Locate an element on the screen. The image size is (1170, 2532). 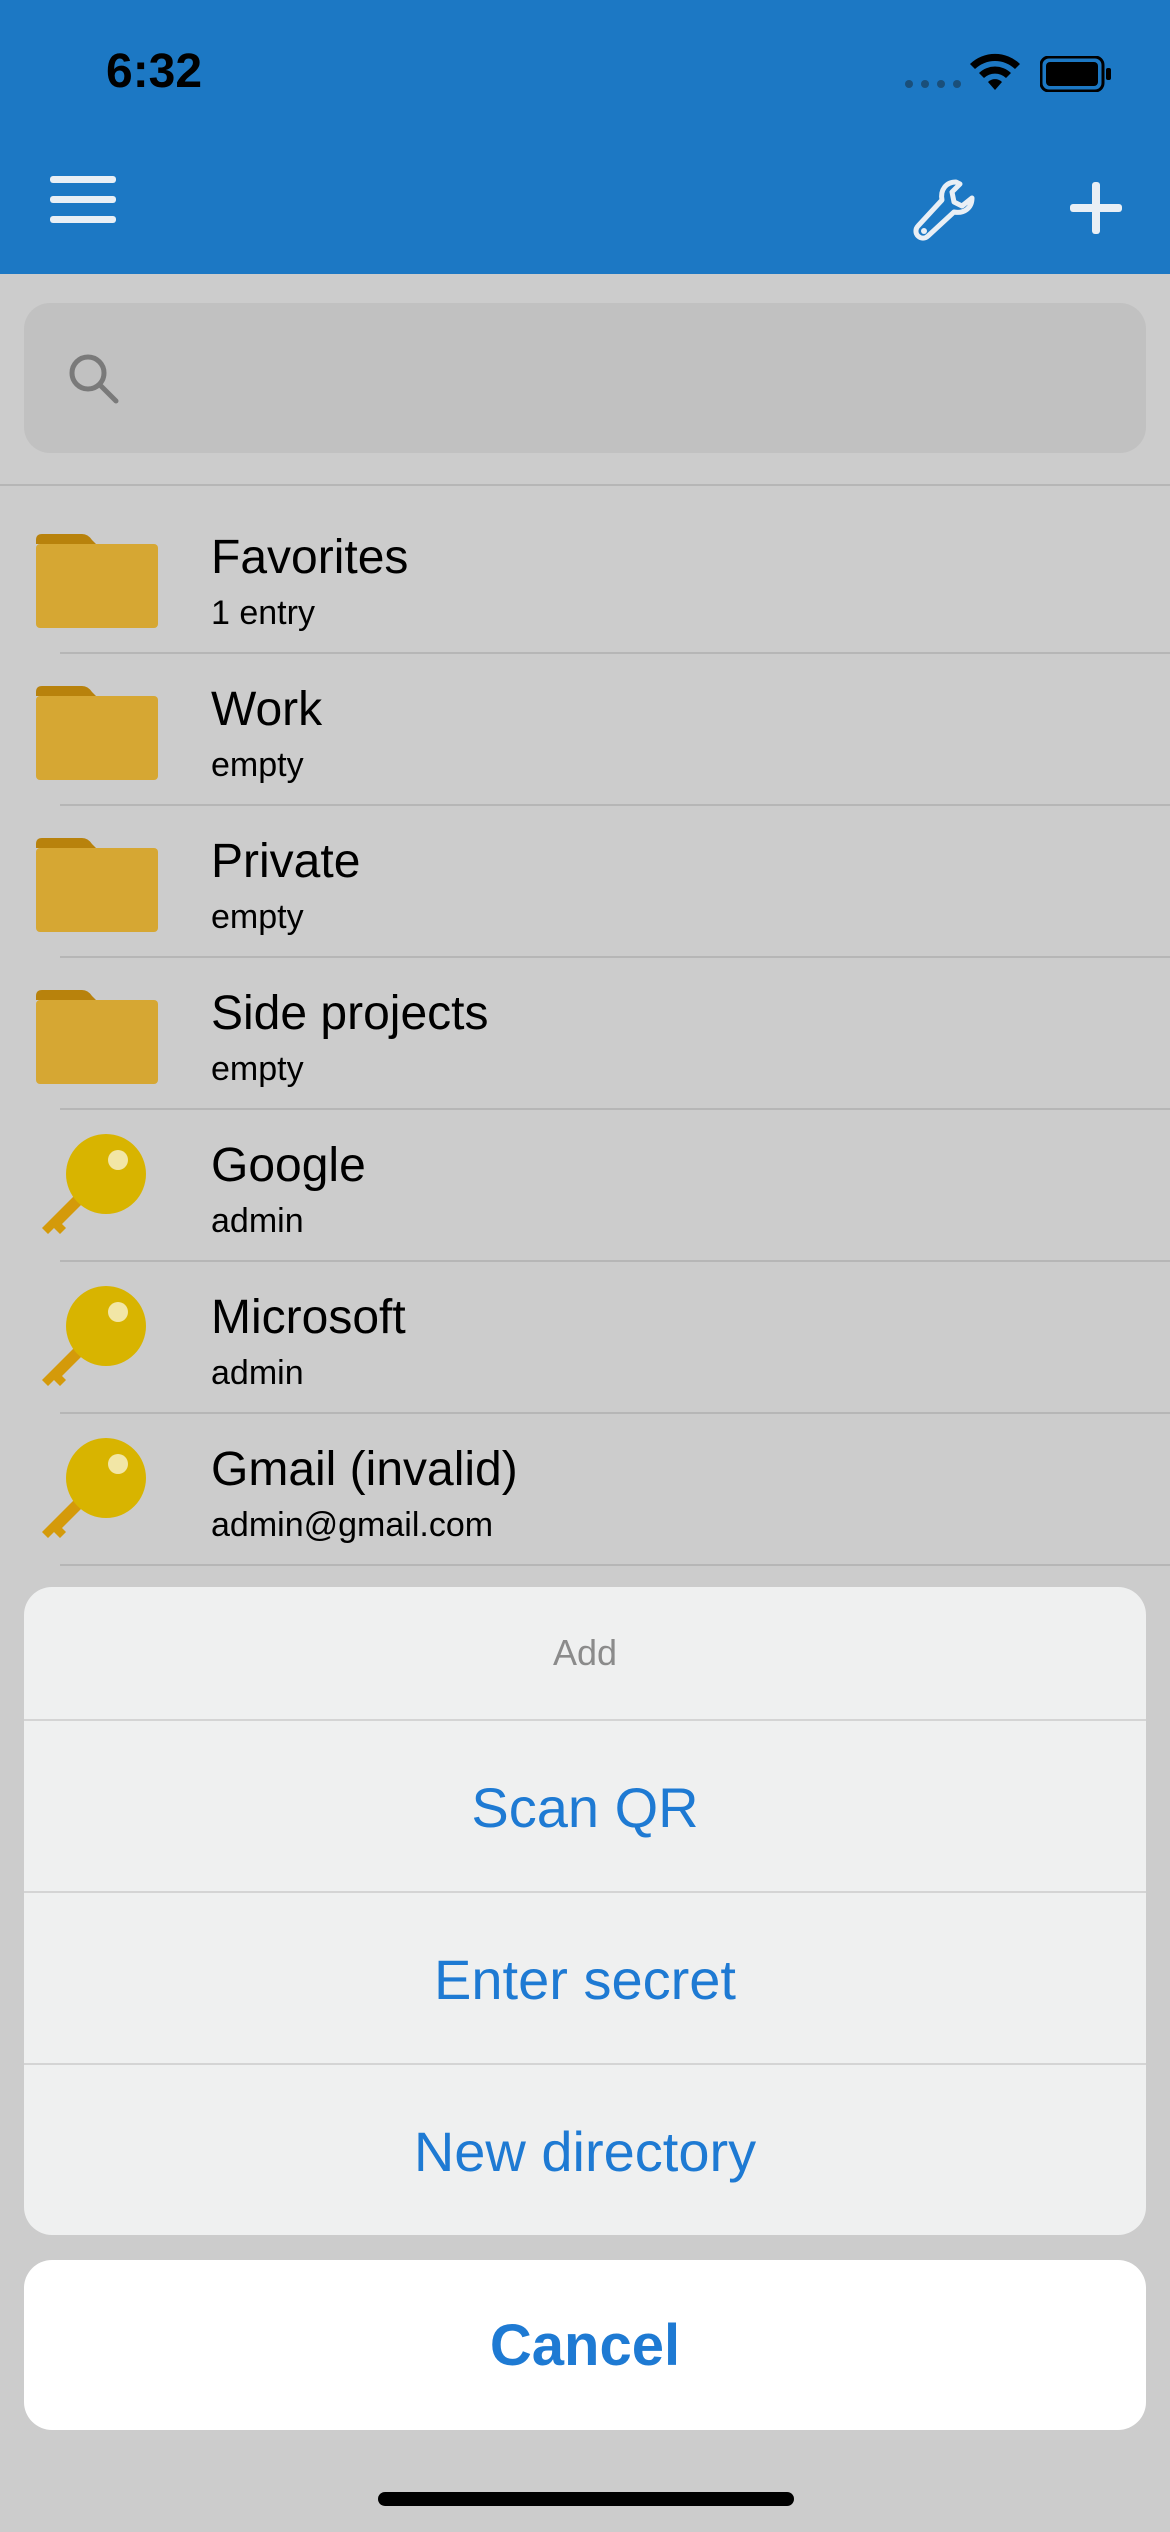
list-item-microsoft: Microsoft admin is located at coordinates (585, 1338).